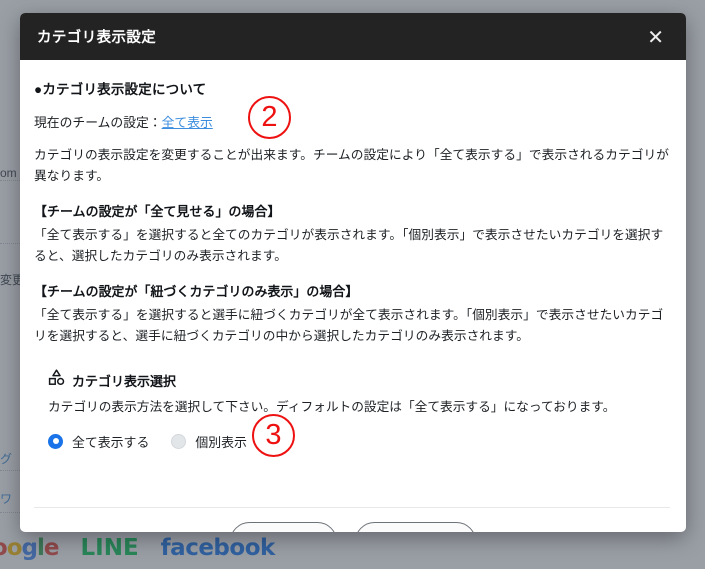 The width and height of the screenshot is (705, 569). Describe the element at coordinates (352, 121) in the screenshot. I see `current-team-setting-row: 現在のチームの設定：全て表示` at that location.